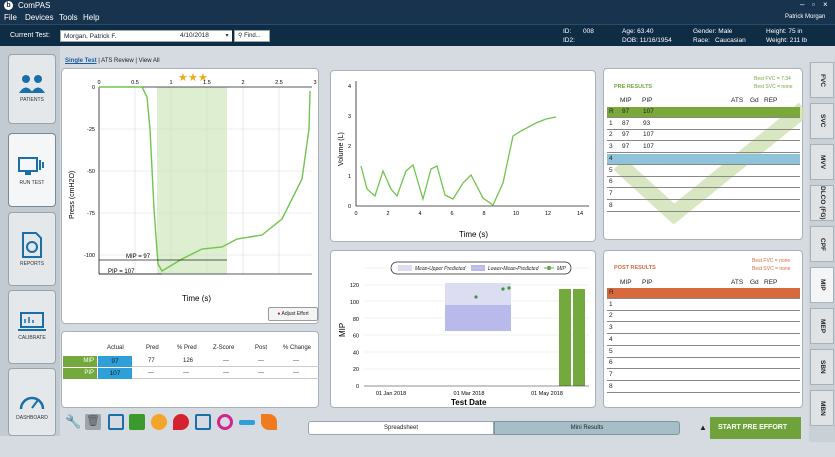 The width and height of the screenshot is (835, 457). I want to click on tick-label: 8, so click(483, 214).